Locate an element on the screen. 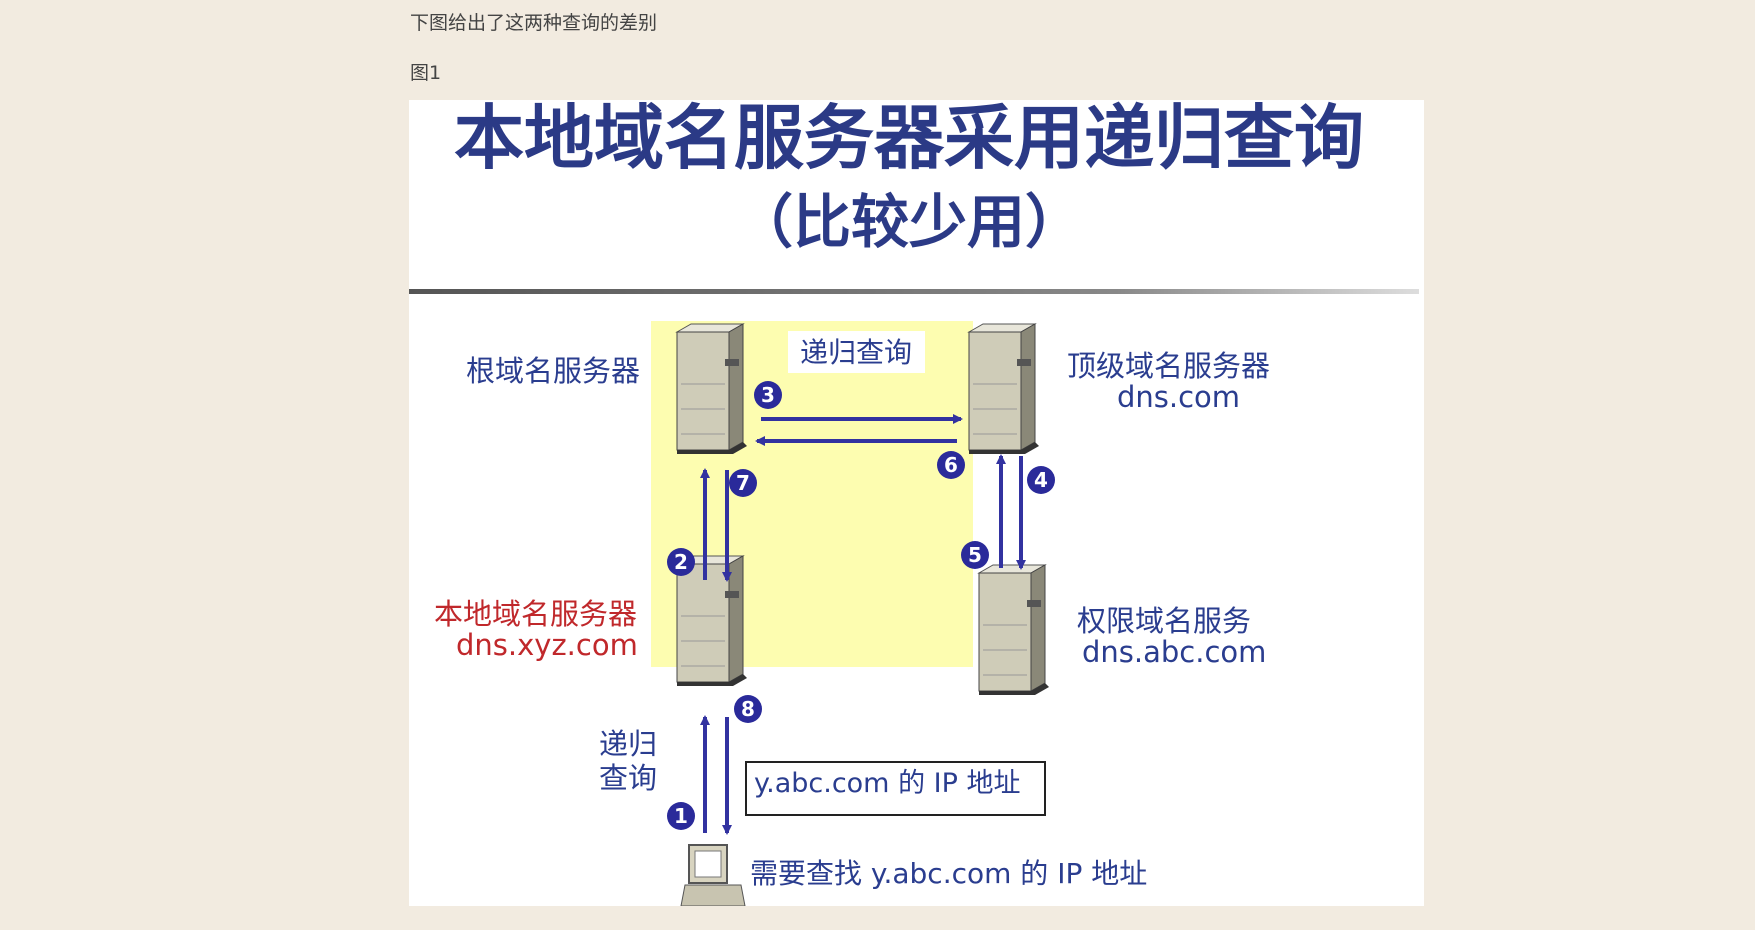 The width and height of the screenshot is (1755, 930). client-query-label-line2: 查询 is located at coordinates (628, 778).